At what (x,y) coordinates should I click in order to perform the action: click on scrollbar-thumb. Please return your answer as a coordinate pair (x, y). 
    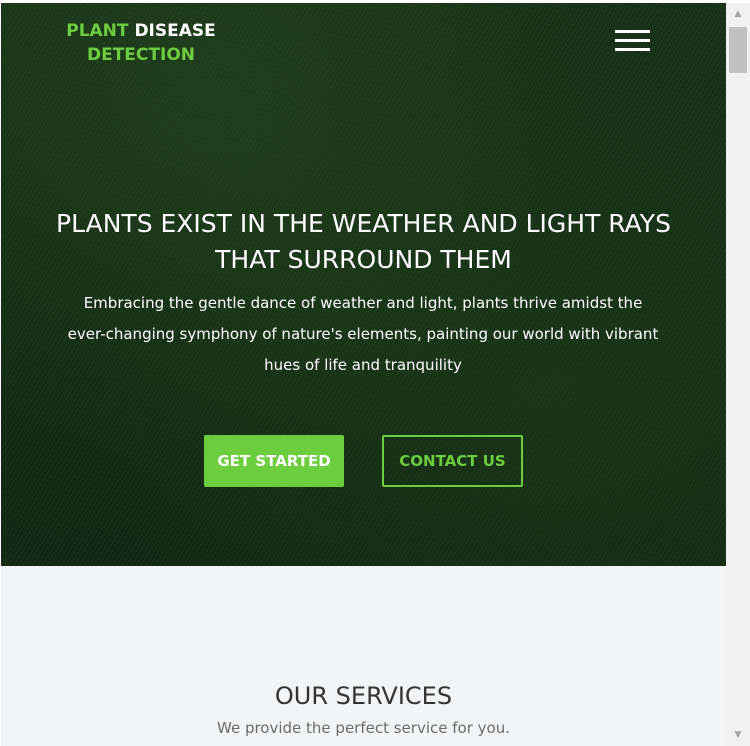
    Looking at the image, I should click on (738, 50).